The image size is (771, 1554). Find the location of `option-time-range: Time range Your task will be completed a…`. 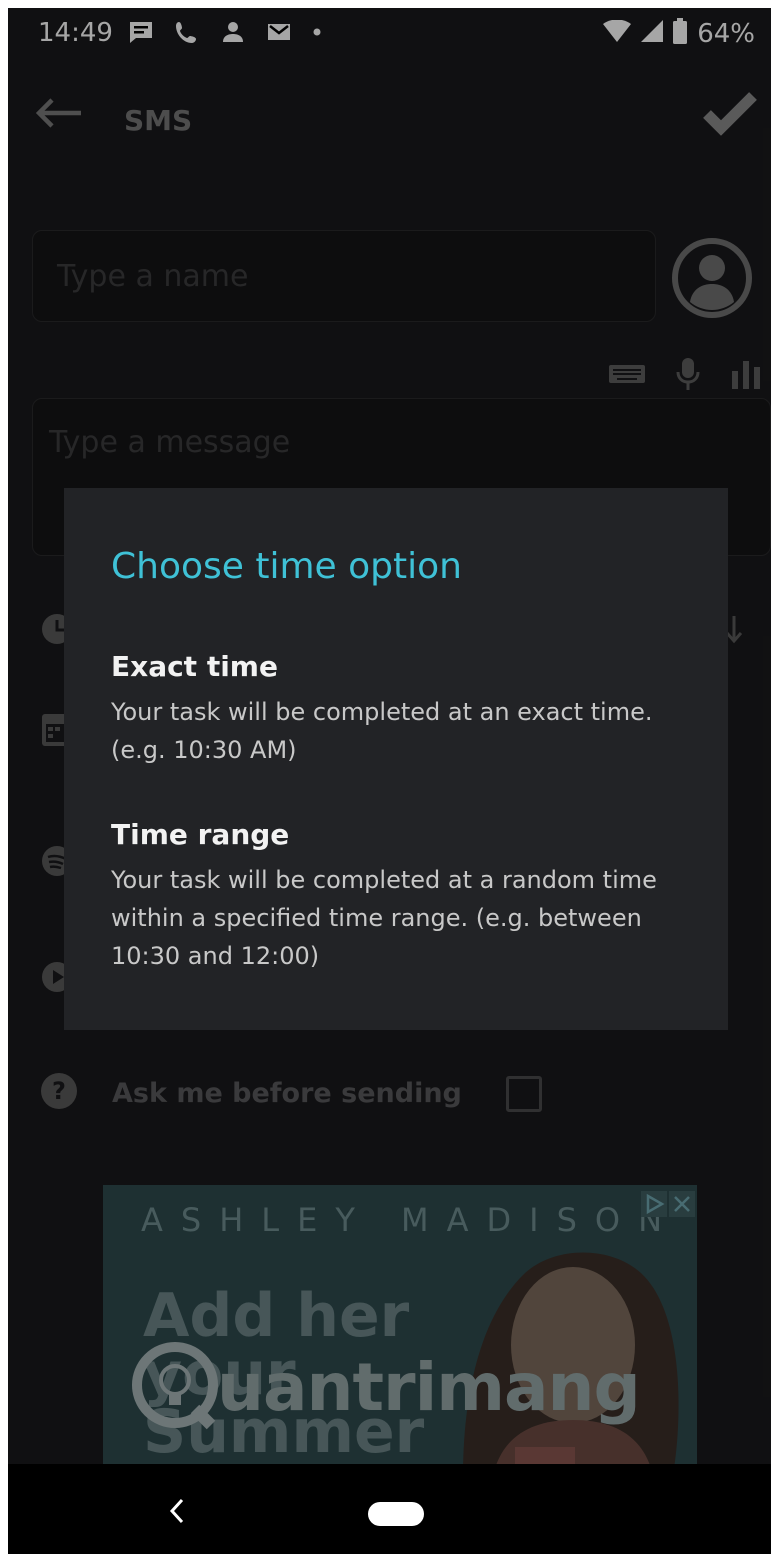

option-time-range: Time range Your task will be completed a… is located at coordinates (406, 896).